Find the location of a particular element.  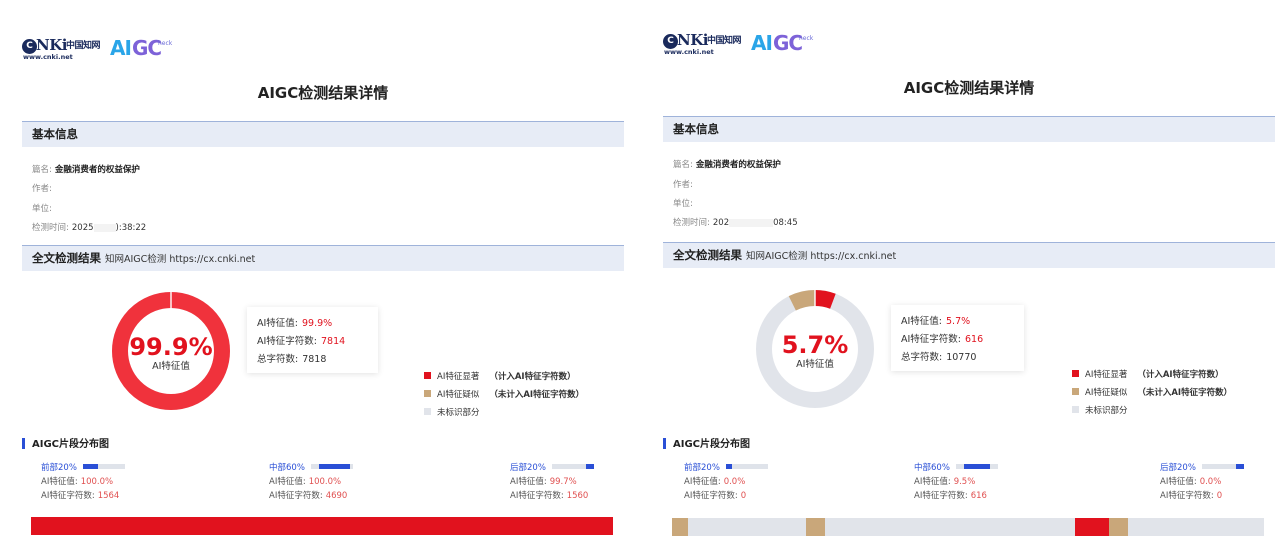

paper-title: 金融消费者的权益保护 is located at coordinates (738, 165).